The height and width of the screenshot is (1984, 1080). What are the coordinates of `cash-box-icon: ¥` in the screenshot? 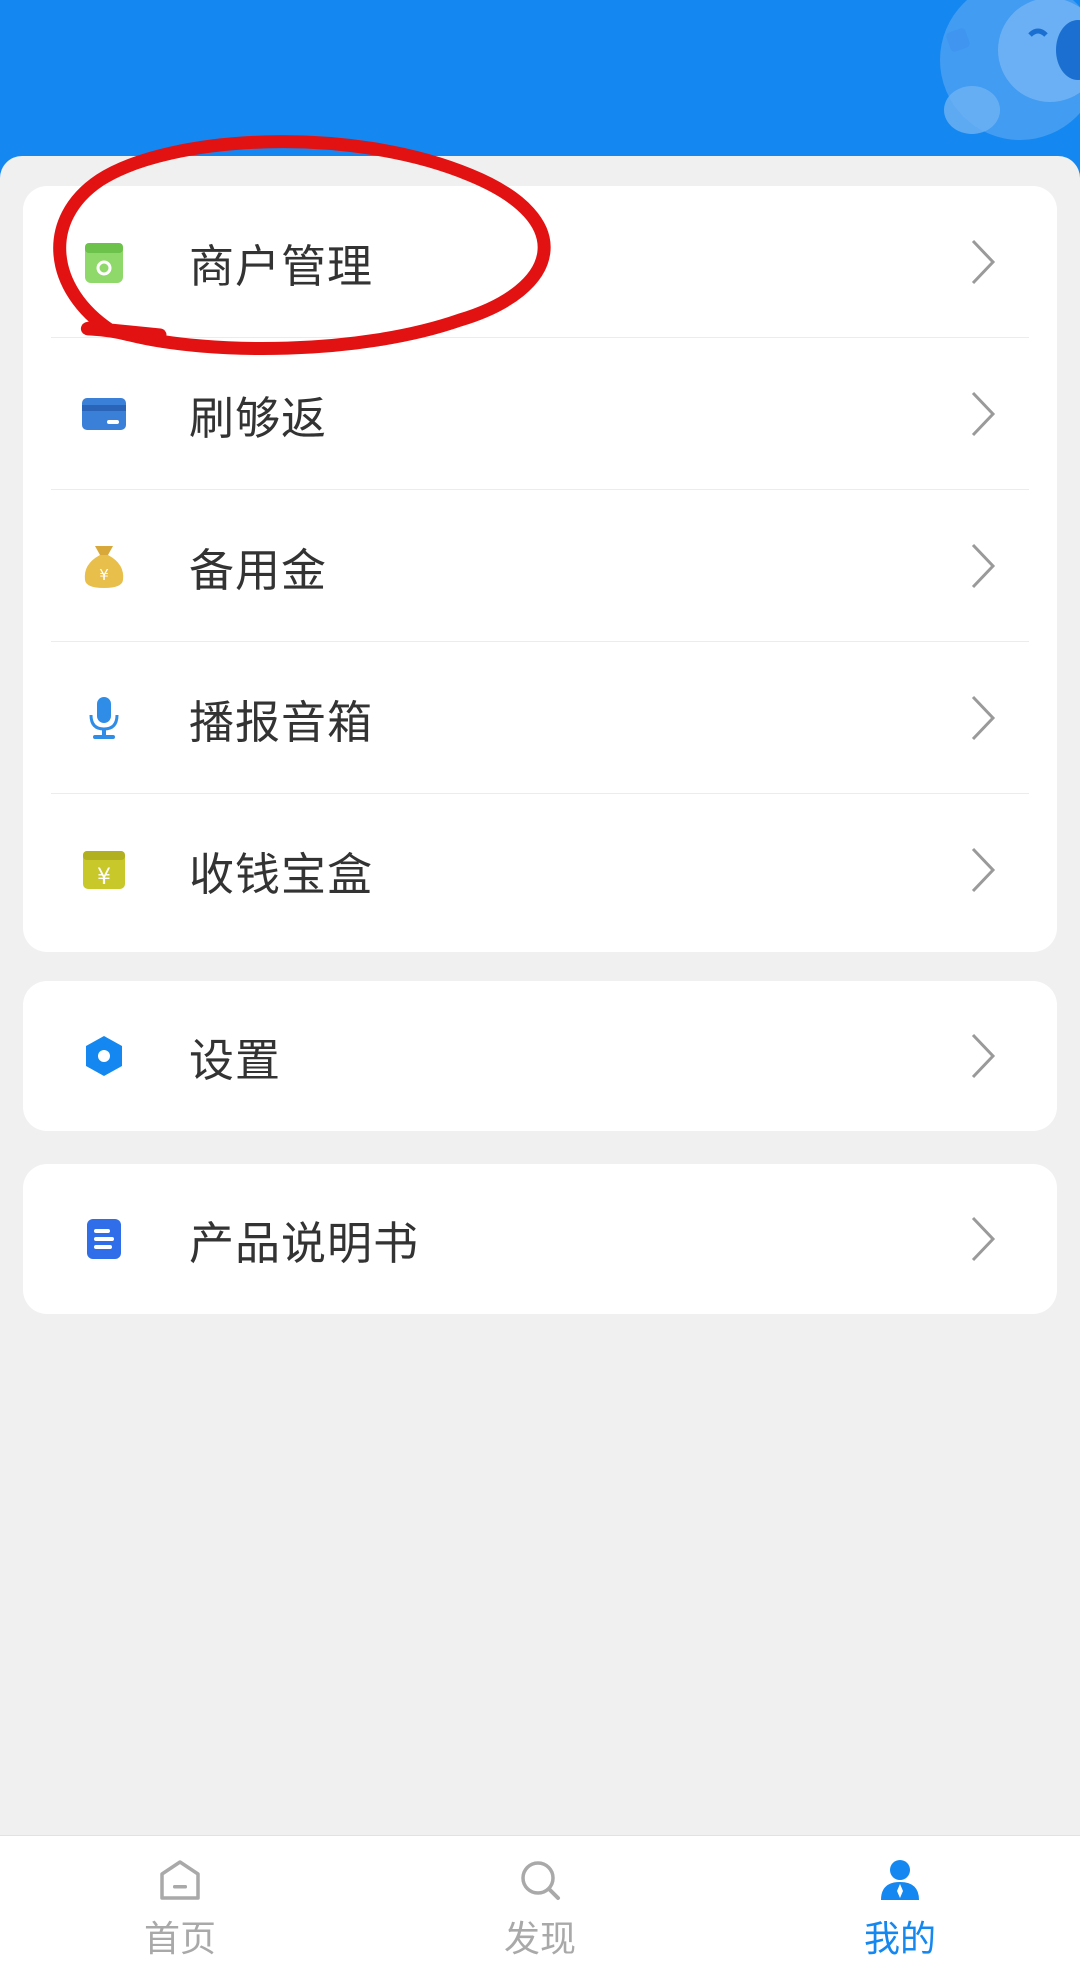 It's located at (104, 870).